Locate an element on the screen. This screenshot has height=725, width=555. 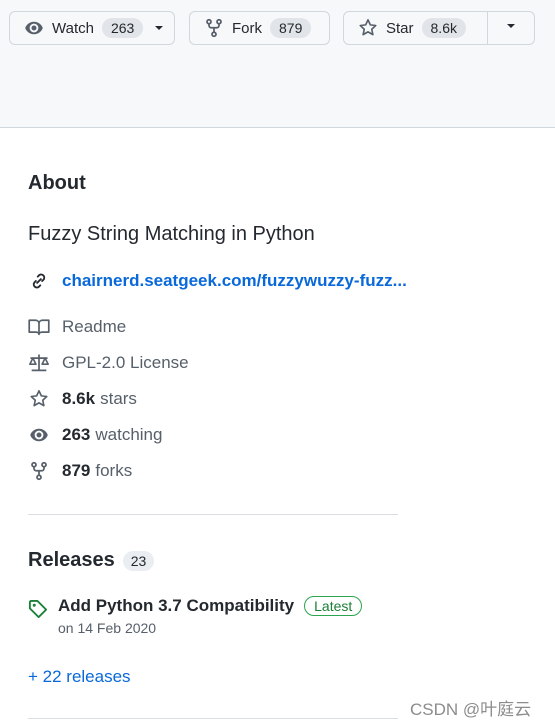
star-label: Star is located at coordinates (400, 28).